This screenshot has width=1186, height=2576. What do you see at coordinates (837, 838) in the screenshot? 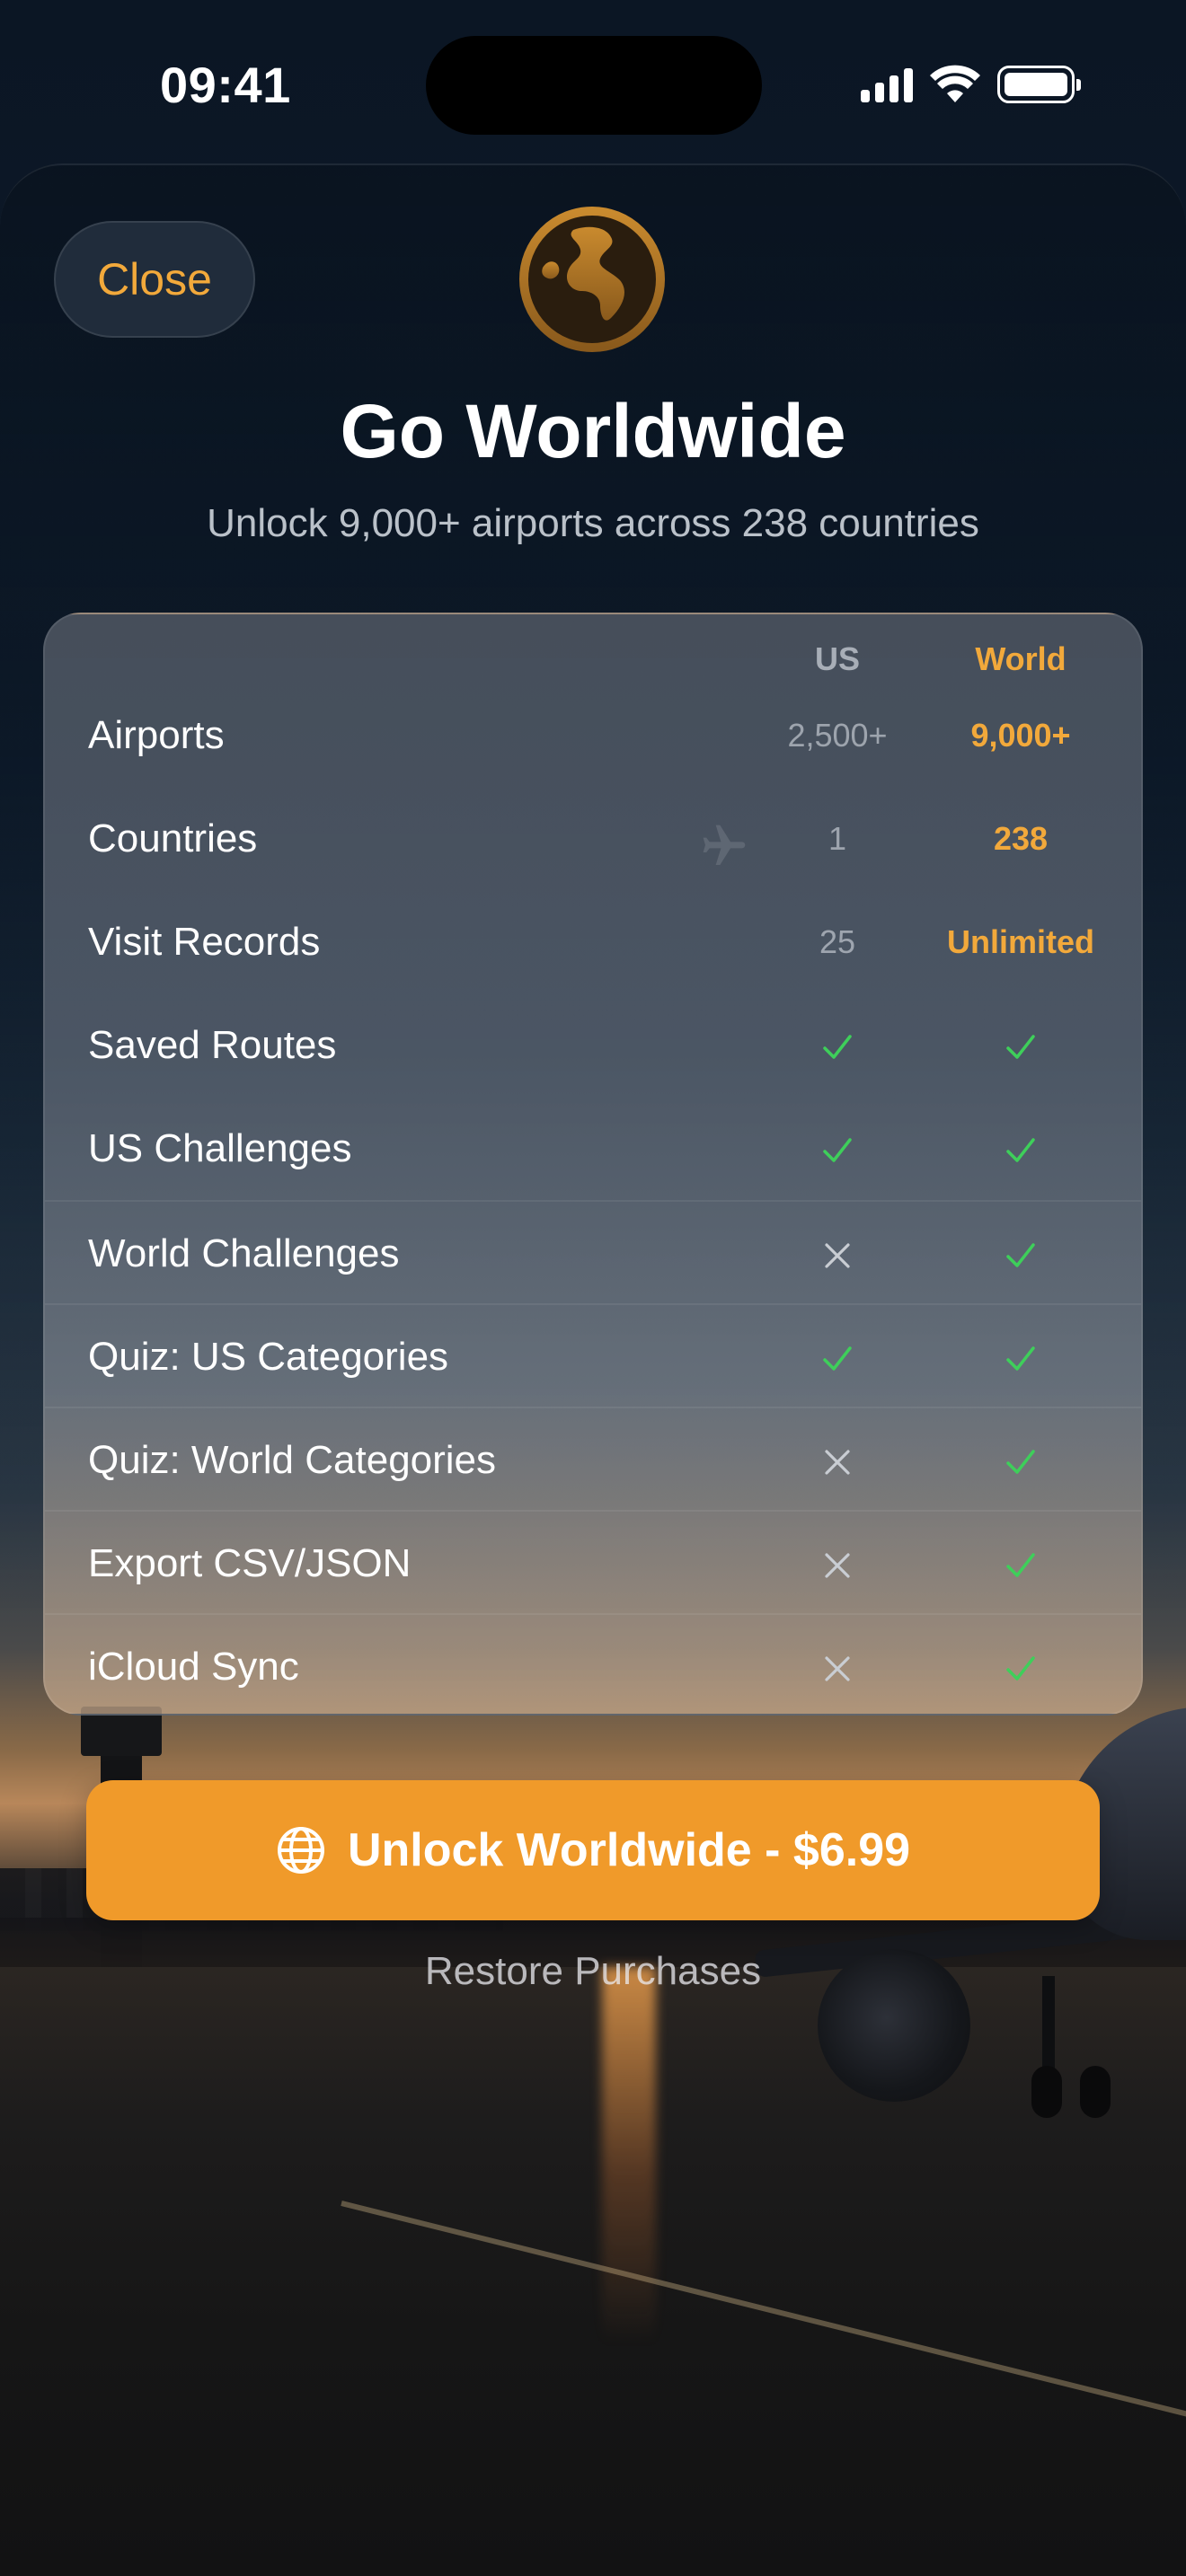
I see `us-value: 1` at bounding box center [837, 838].